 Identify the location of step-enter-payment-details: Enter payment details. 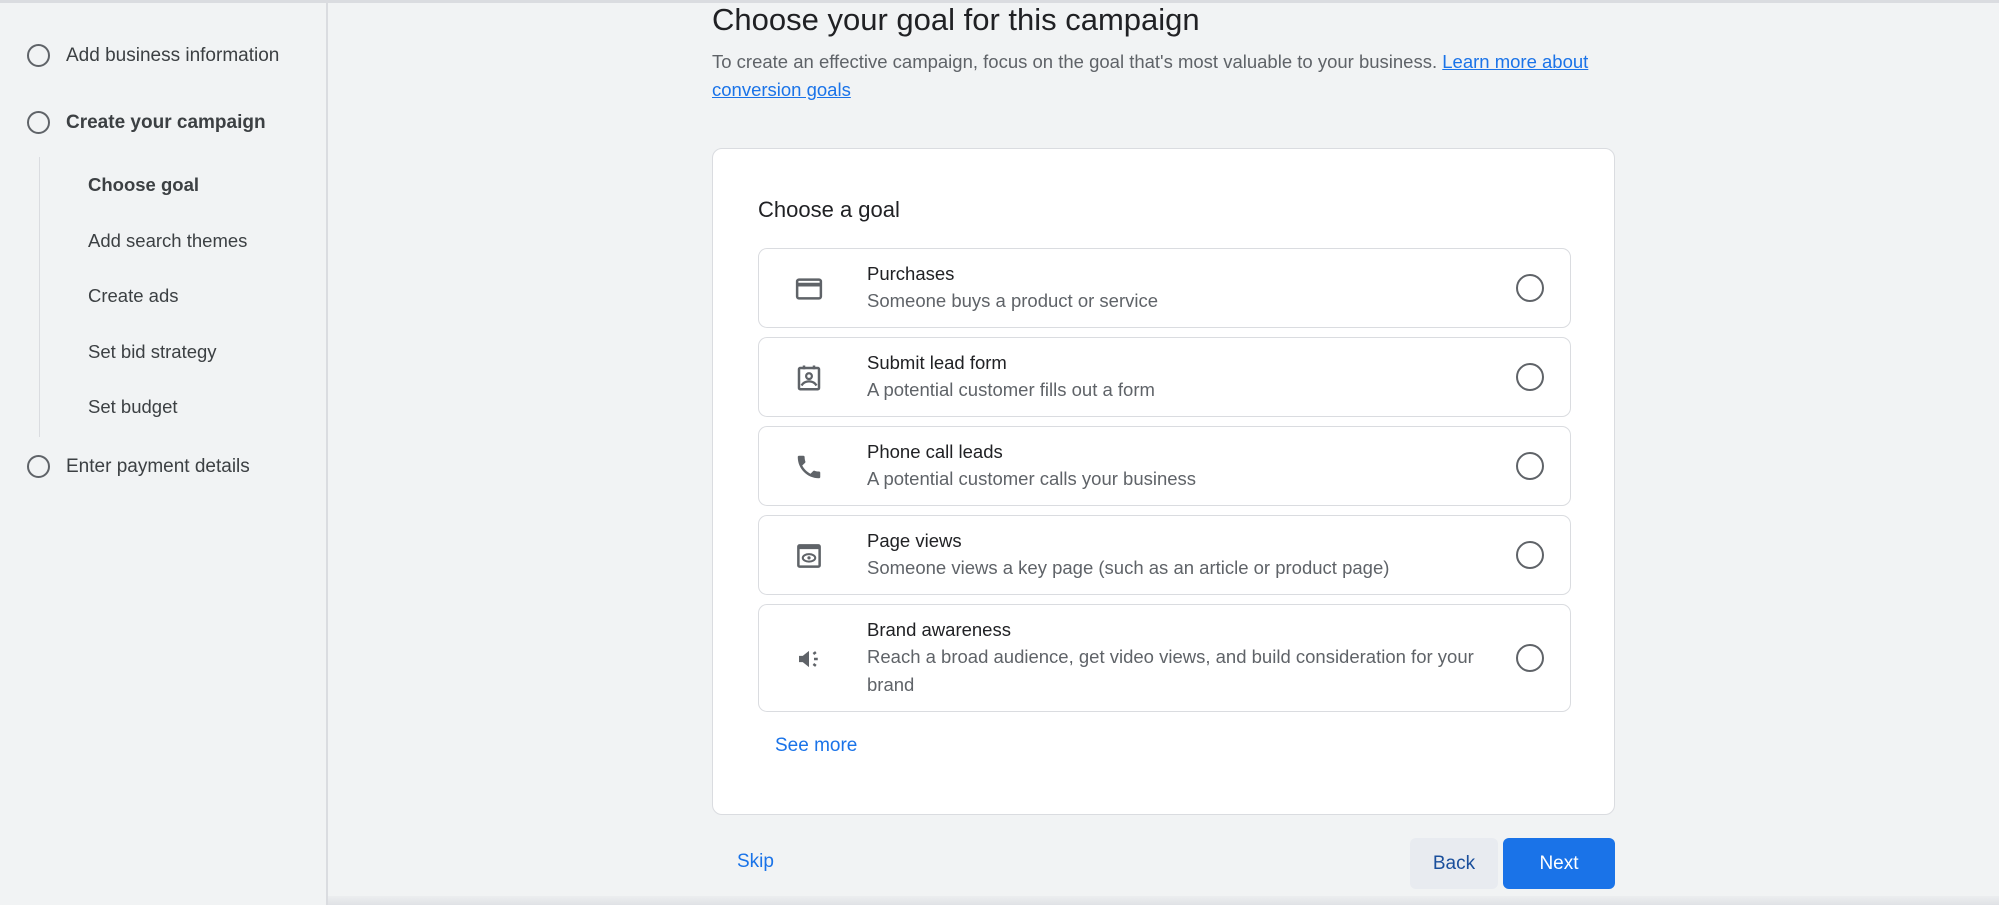
(138, 466).